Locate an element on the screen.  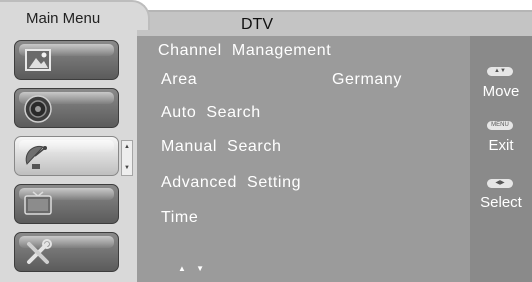
left-right-key-icon: ◀▶ is located at coordinates (500, 183).